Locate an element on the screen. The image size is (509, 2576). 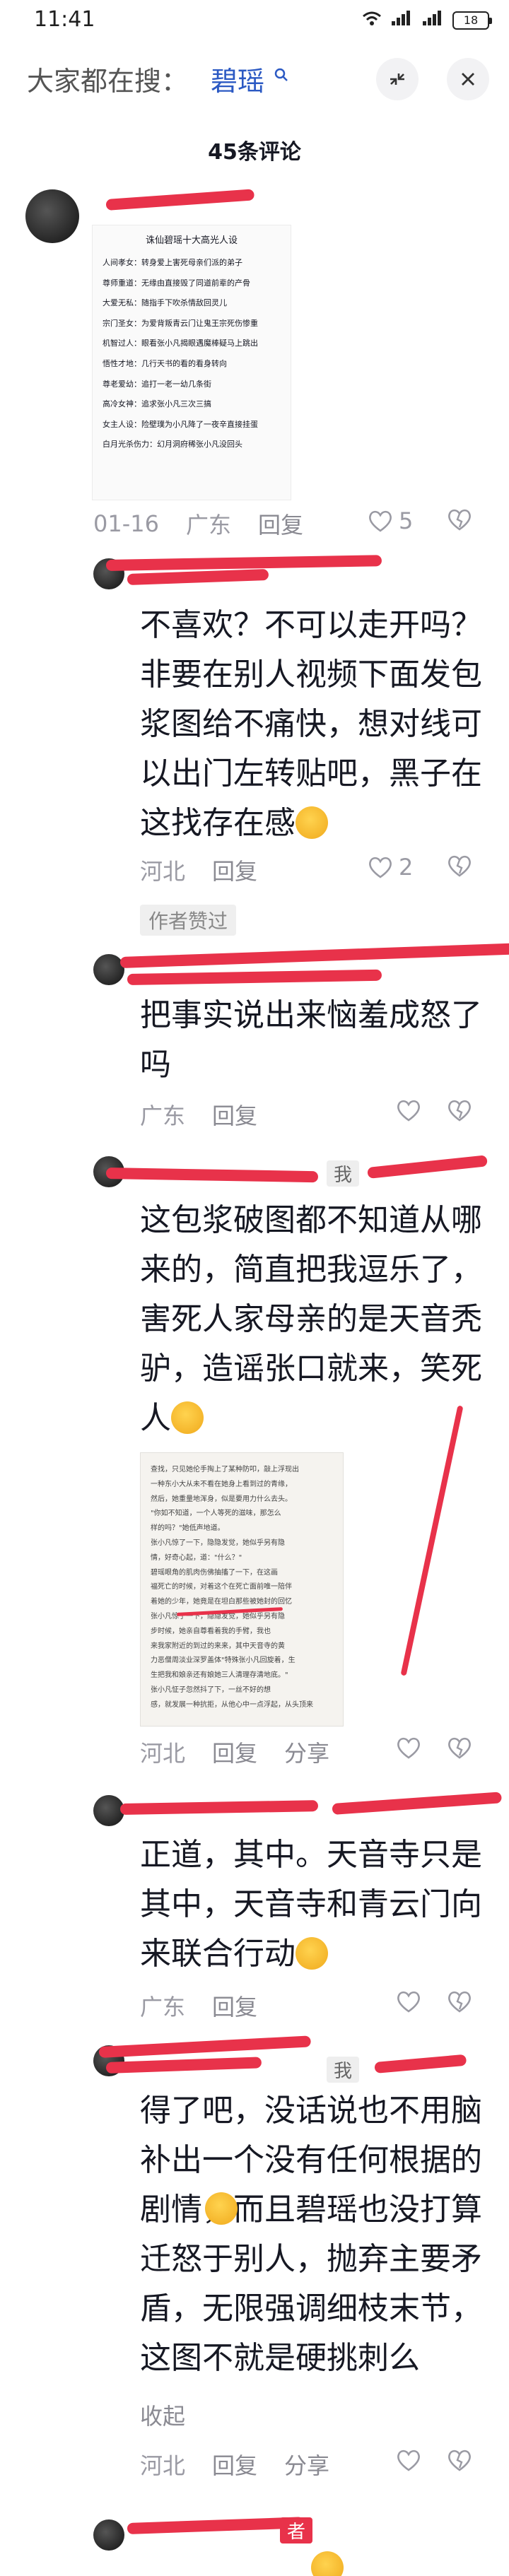
collapse-arrows-icon is located at coordinates (397, 79).